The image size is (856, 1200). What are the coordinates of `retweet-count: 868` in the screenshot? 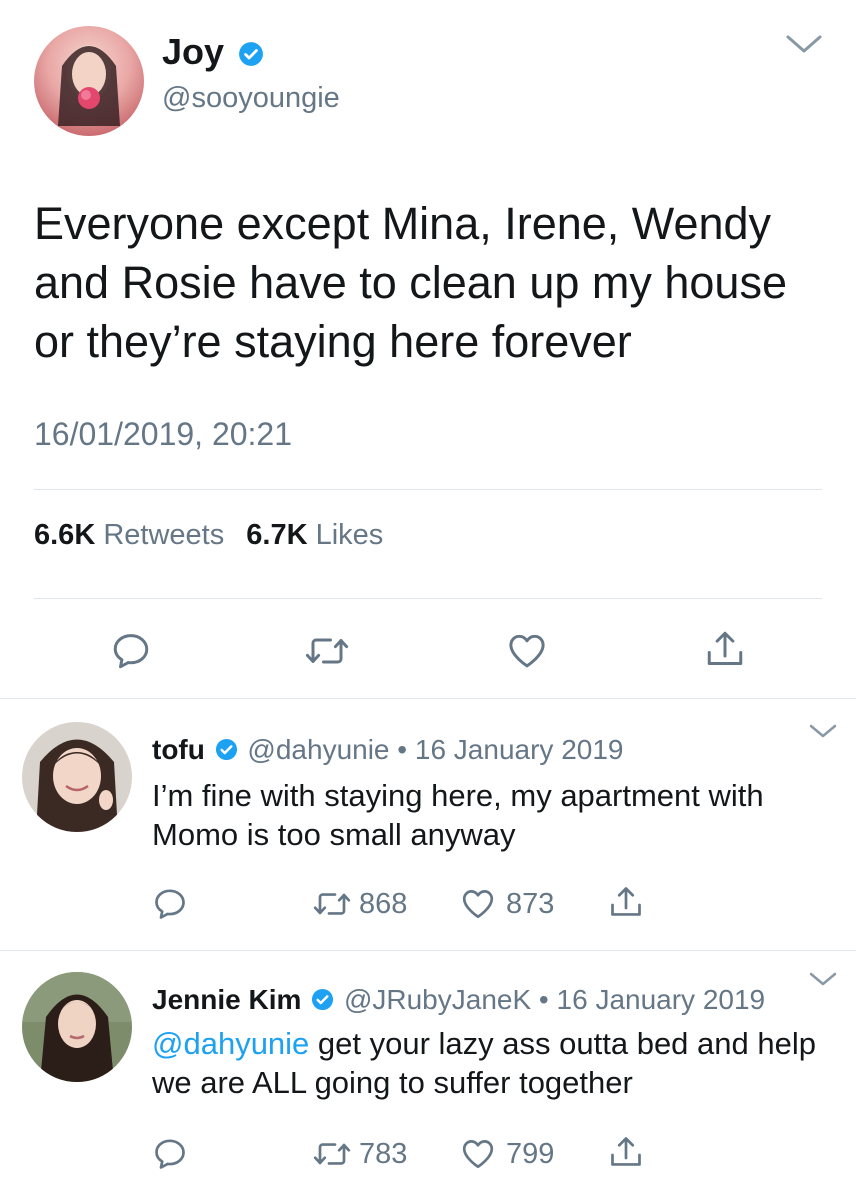 It's located at (383, 904).